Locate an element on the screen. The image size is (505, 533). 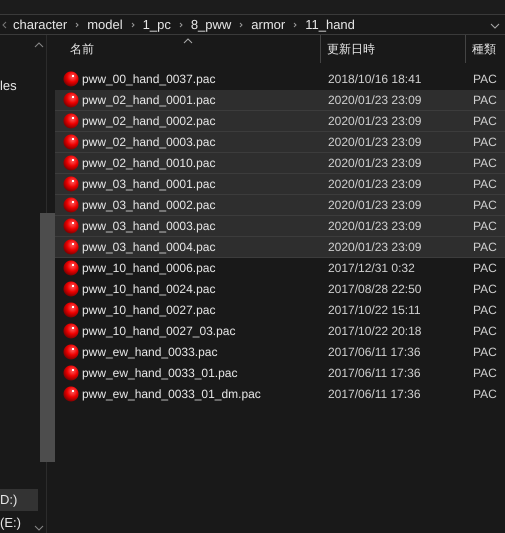
breadcrumb-item: armor is located at coordinates (268, 24).